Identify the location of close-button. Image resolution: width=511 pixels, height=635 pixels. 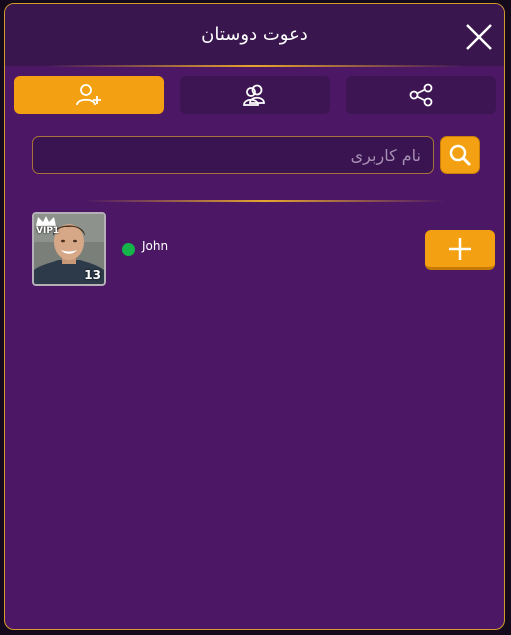
(479, 37).